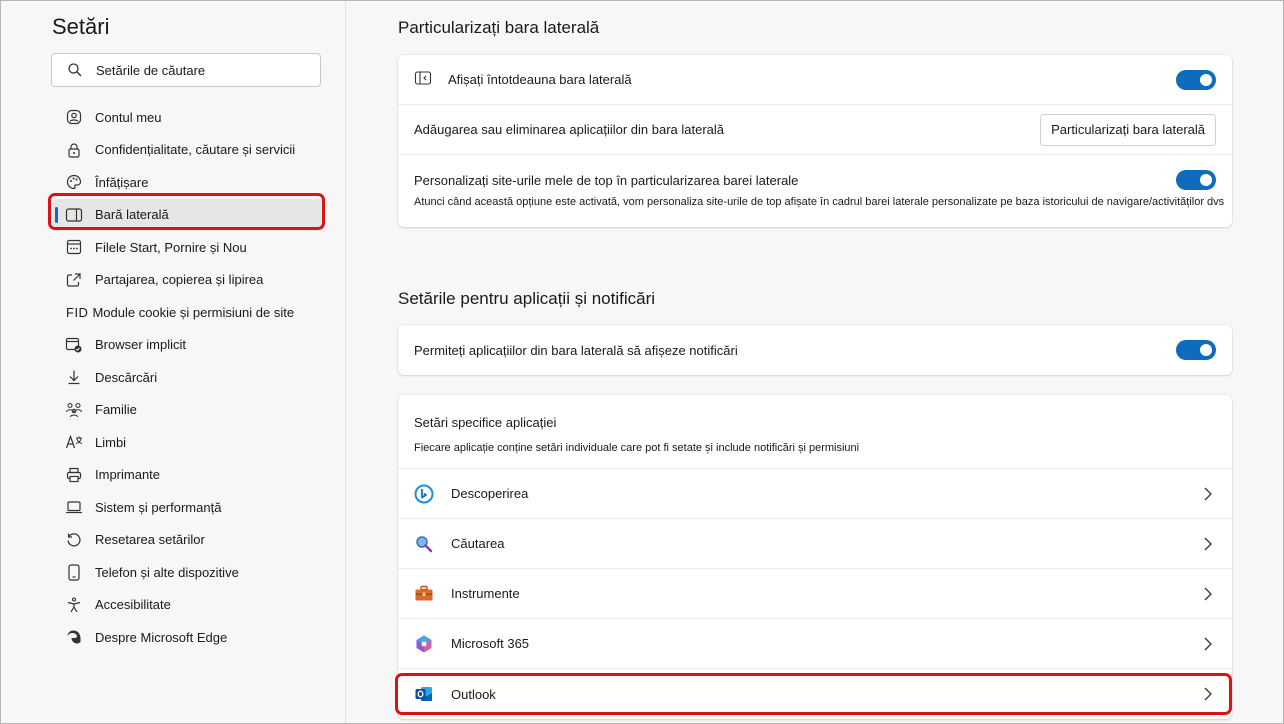 The image size is (1284, 724). Describe the element at coordinates (189, 605) in the screenshot. I see `nav-item-accessibility: Accesibilitate` at that location.